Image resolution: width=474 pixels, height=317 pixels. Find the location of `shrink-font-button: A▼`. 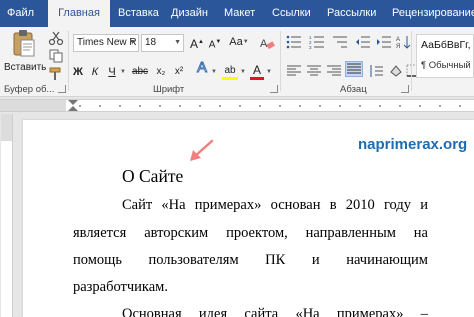

shrink-font-button: A▼ is located at coordinates (215, 42).